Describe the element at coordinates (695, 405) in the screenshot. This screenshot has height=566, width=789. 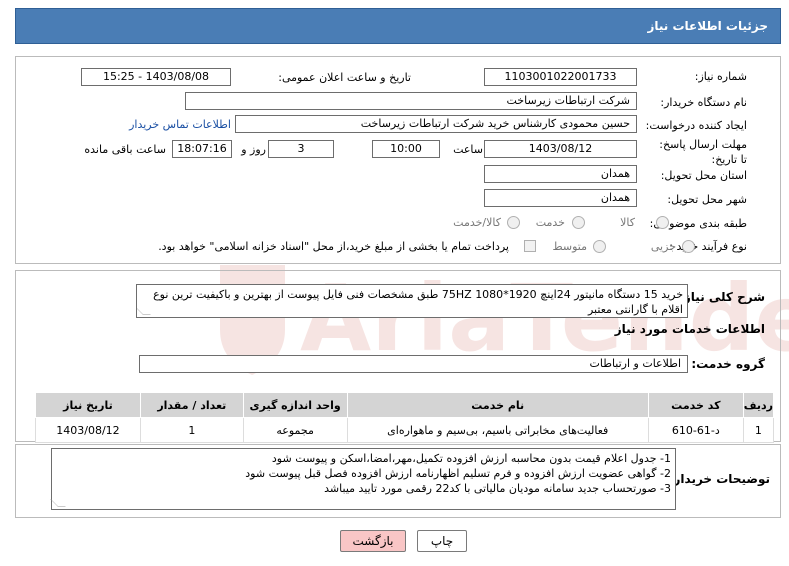
I see `col-service-code: کد خدمت` at that location.